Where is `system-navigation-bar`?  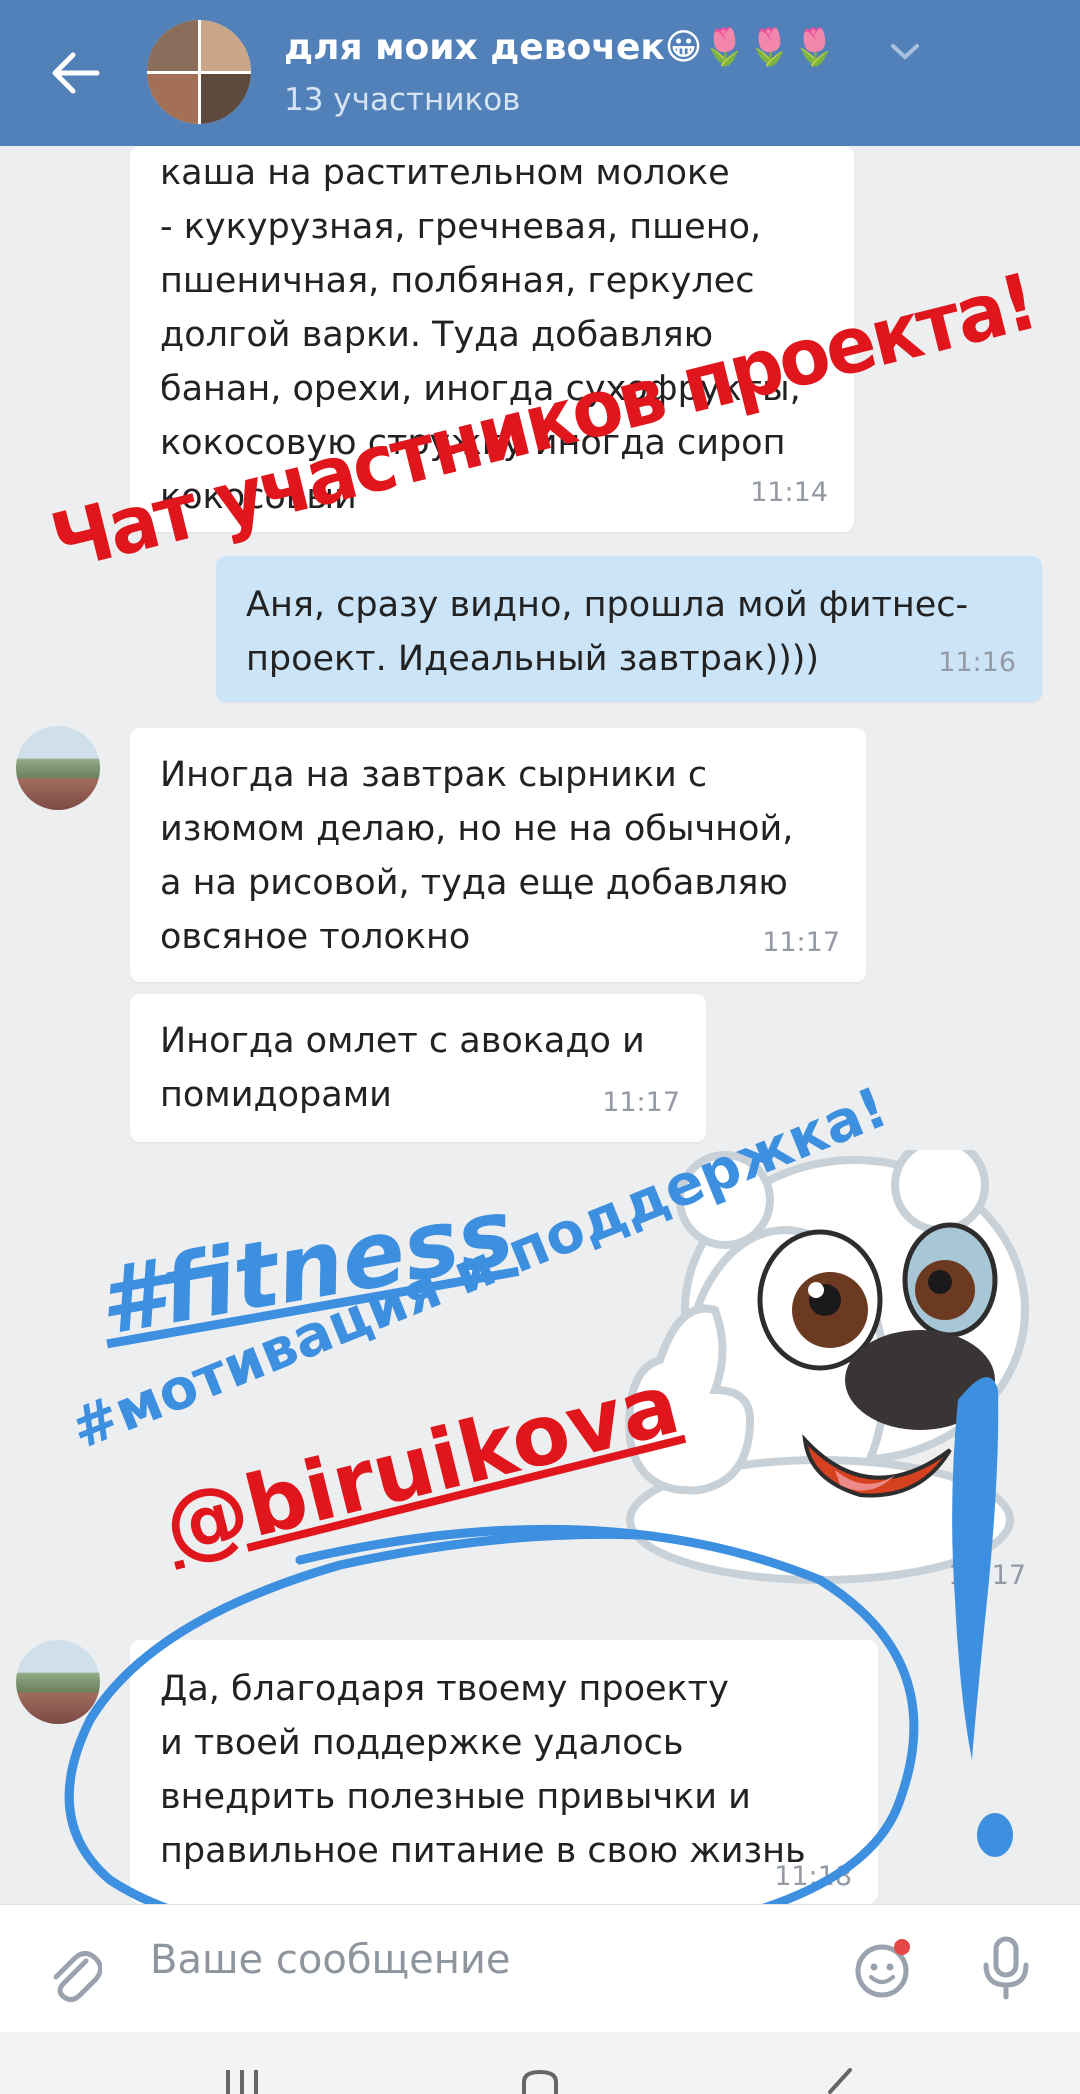 system-navigation-bar is located at coordinates (540, 2063).